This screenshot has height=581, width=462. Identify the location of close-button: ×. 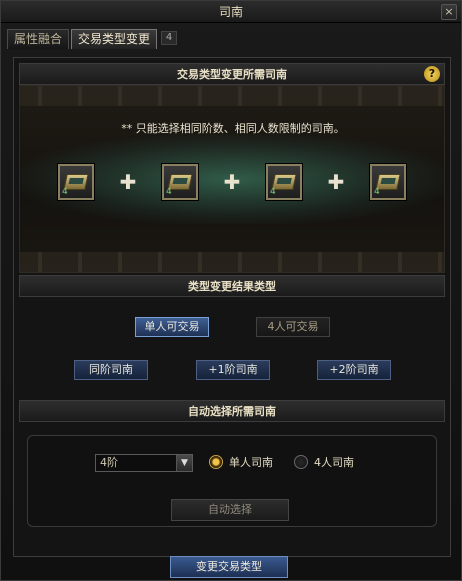
(449, 12).